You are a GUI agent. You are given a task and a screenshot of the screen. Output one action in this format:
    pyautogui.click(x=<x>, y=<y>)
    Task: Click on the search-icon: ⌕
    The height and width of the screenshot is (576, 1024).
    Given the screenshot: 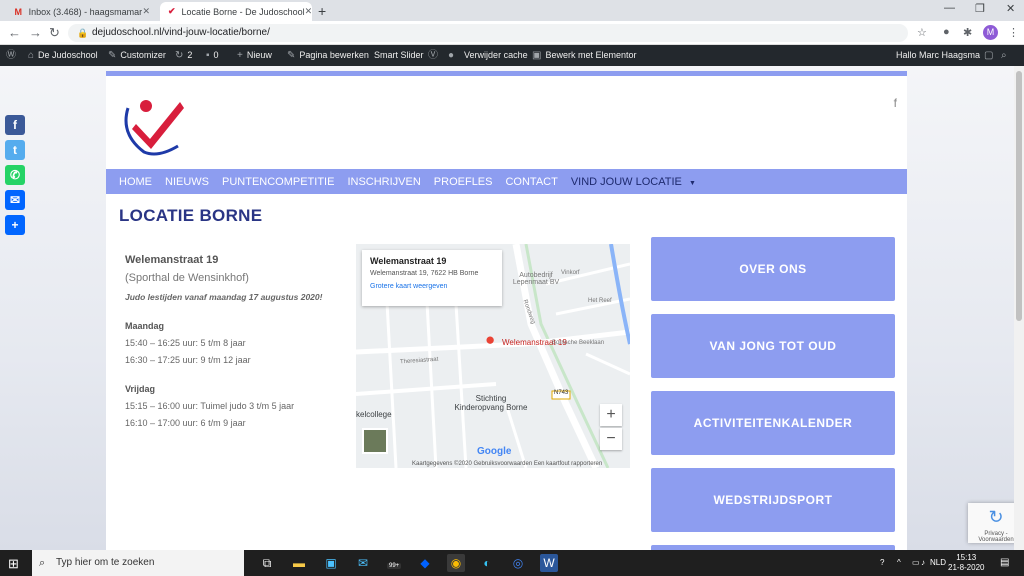 What is the action you would take?
    pyautogui.click(x=1004, y=55)
    